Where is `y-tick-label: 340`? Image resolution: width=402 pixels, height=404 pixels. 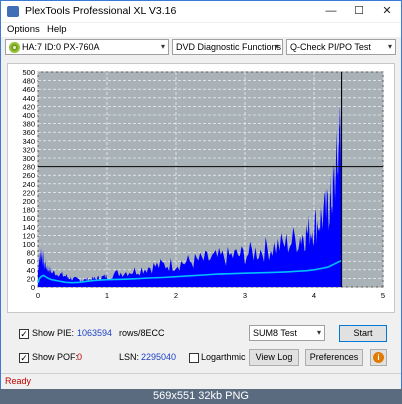 y-tick-label: 340 is located at coordinates (28, 141).